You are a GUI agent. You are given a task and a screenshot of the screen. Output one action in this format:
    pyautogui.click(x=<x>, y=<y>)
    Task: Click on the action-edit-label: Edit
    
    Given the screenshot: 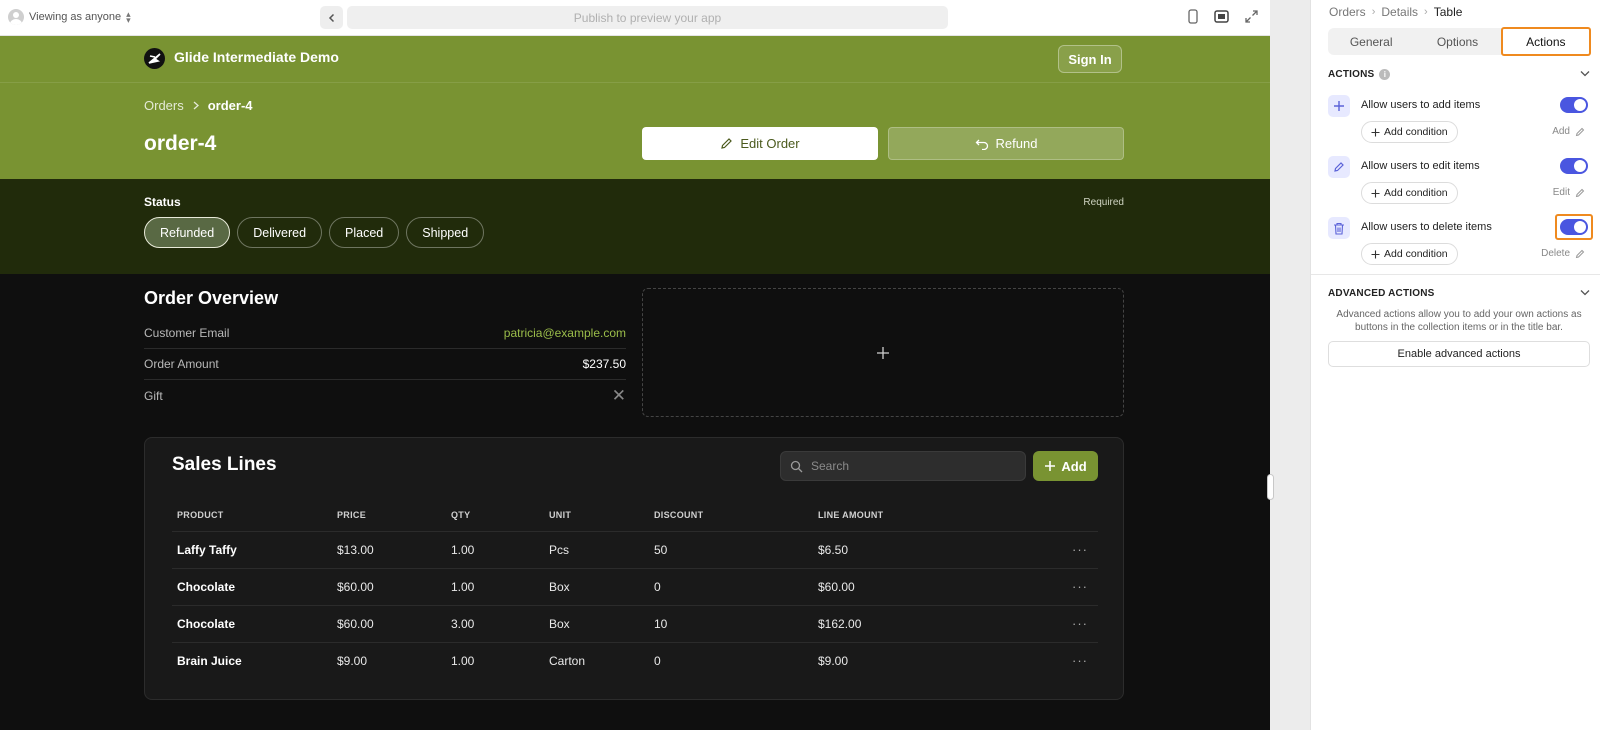 What is the action you would take?
    pyautogui.click(x=1561, y=192)
    